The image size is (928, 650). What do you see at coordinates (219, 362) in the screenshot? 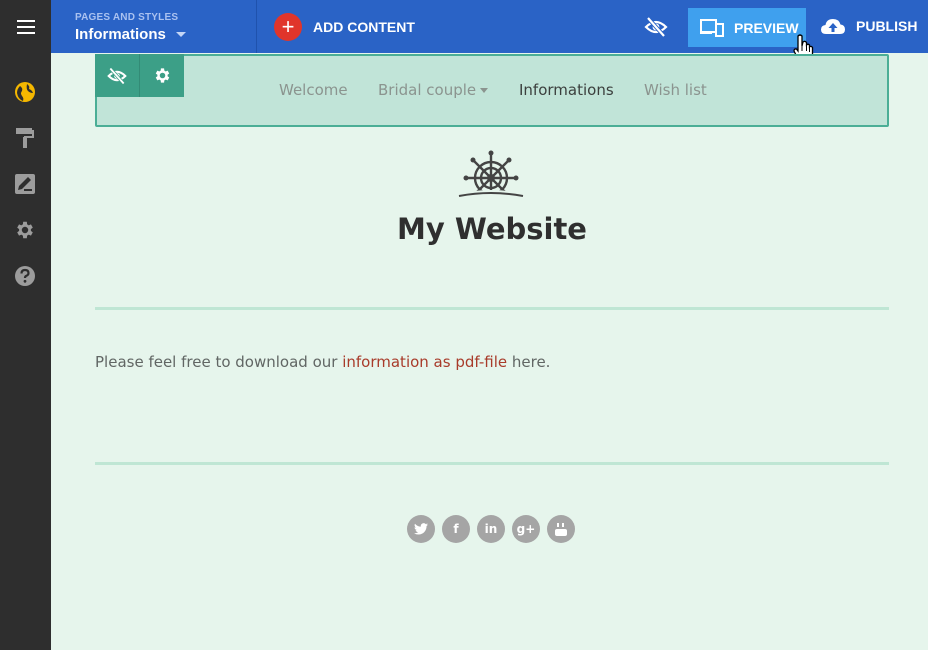
I see `paragraph-text-before: Please feel free to download our` at bounding box center [219, 362].